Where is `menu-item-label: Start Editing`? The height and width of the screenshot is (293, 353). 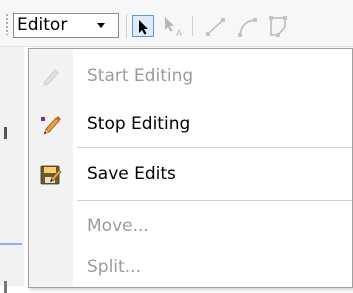 menu-item-label: Start Editing is located at coordinates (140, 76).